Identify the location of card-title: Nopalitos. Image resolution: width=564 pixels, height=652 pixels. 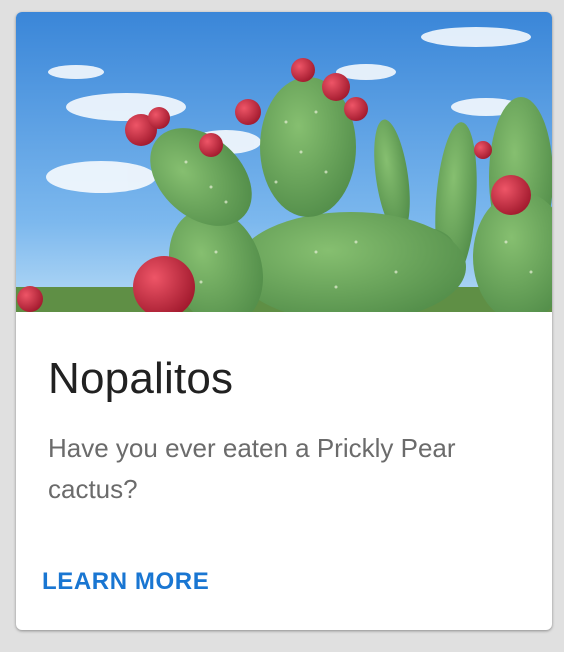
(141, 378).